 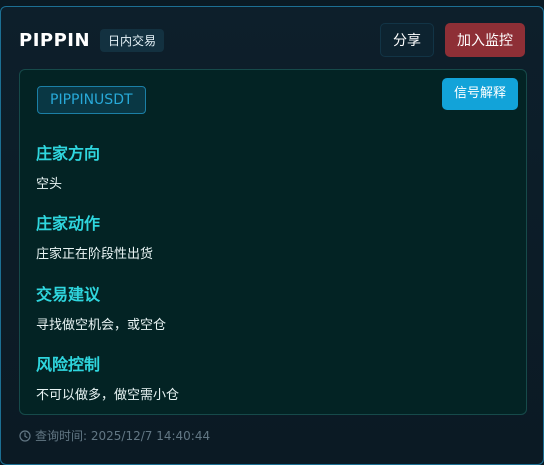 What do you see at coordinates (407, 40) in the screenshot?
I see `share-button: 分享` at bounding box center [407, 40].